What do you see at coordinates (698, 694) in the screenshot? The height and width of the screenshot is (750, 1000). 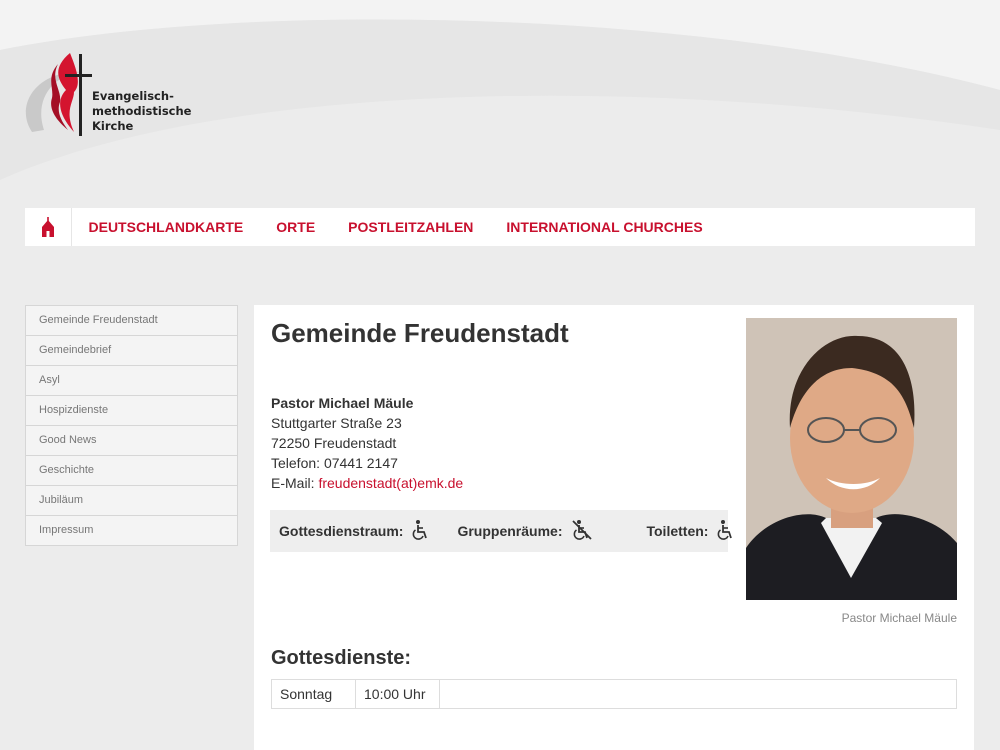 I see `service-note` at bounding box center [698, 694].